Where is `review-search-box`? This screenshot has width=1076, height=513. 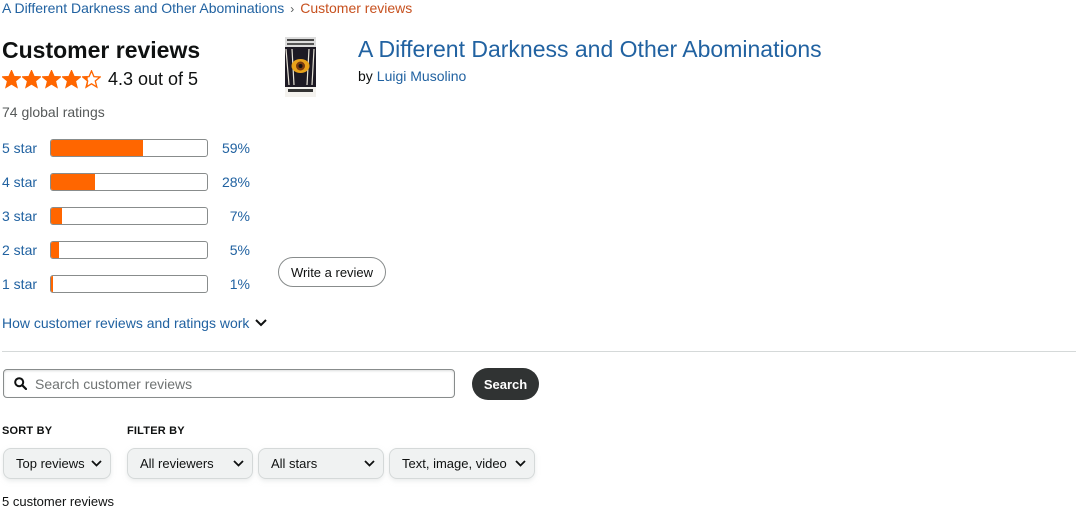 review-search-box is located at coordinates (229, 383).